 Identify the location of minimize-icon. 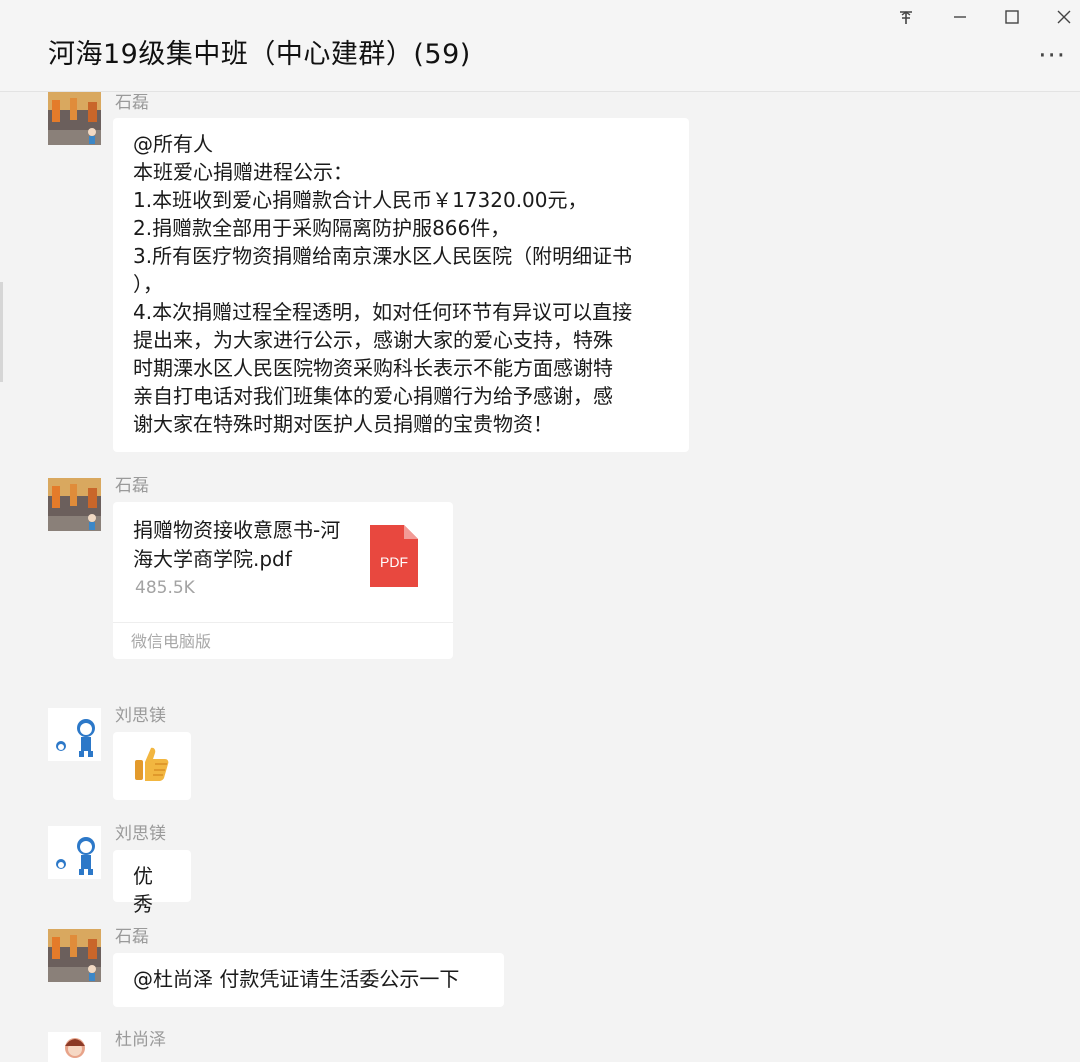
(960, 17).